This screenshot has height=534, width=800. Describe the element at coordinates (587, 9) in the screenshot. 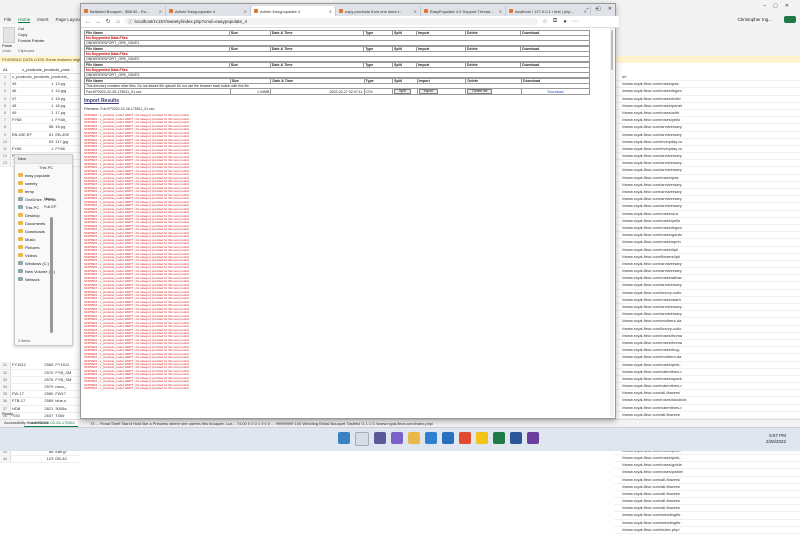

I see `minimize-icon: –` at that location.